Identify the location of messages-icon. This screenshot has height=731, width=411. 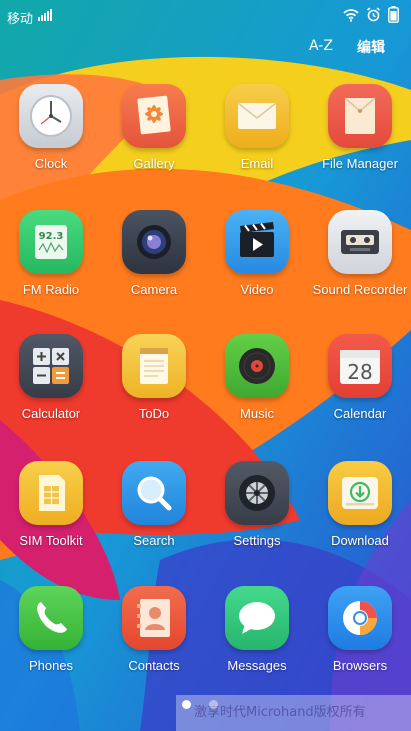
(257, 618).